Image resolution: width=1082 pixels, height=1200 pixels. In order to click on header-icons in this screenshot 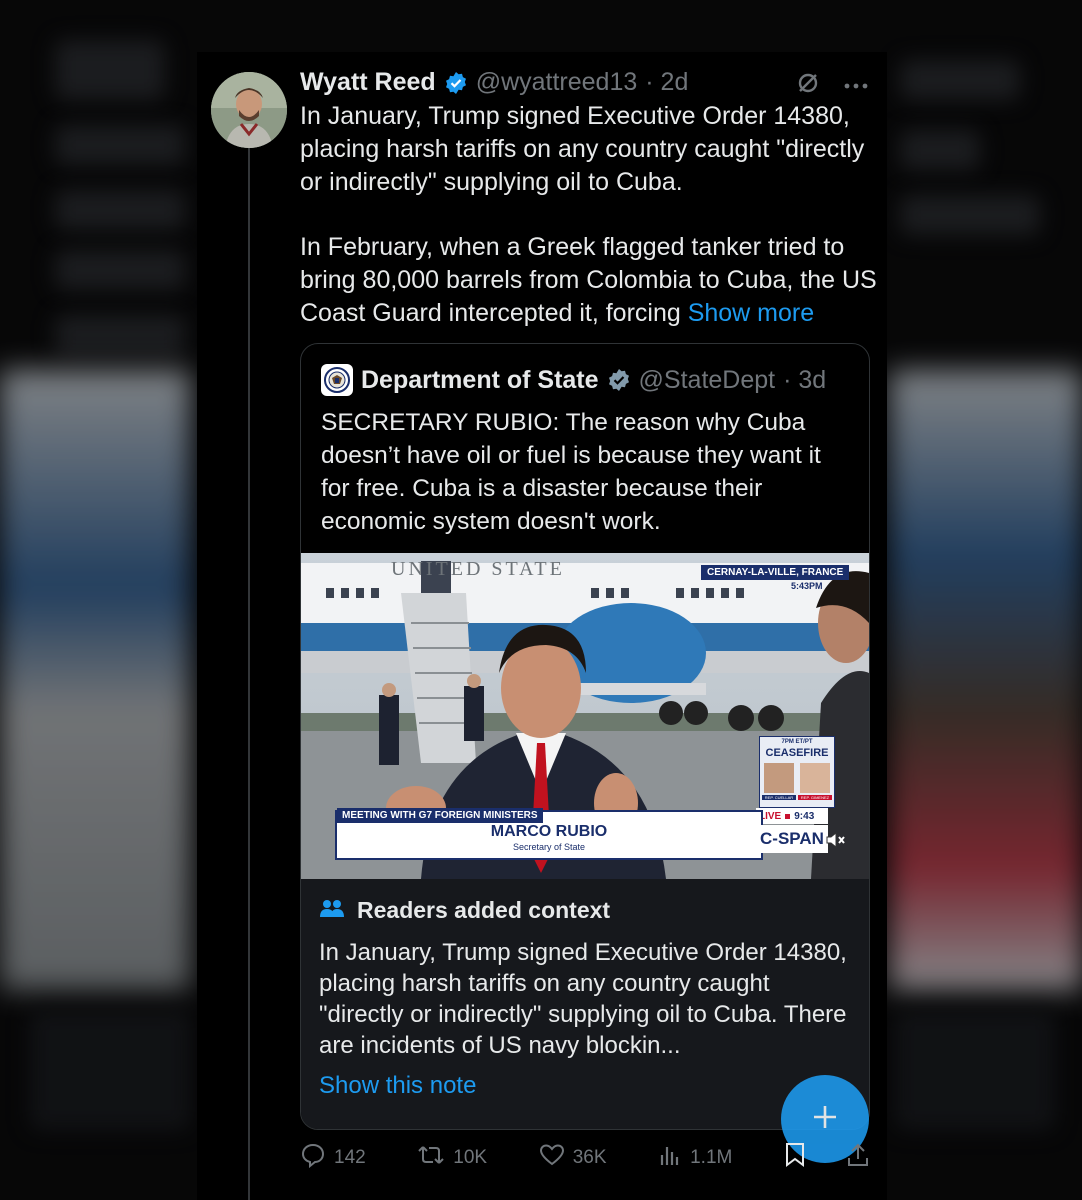, I will do `click(832, 85)`.